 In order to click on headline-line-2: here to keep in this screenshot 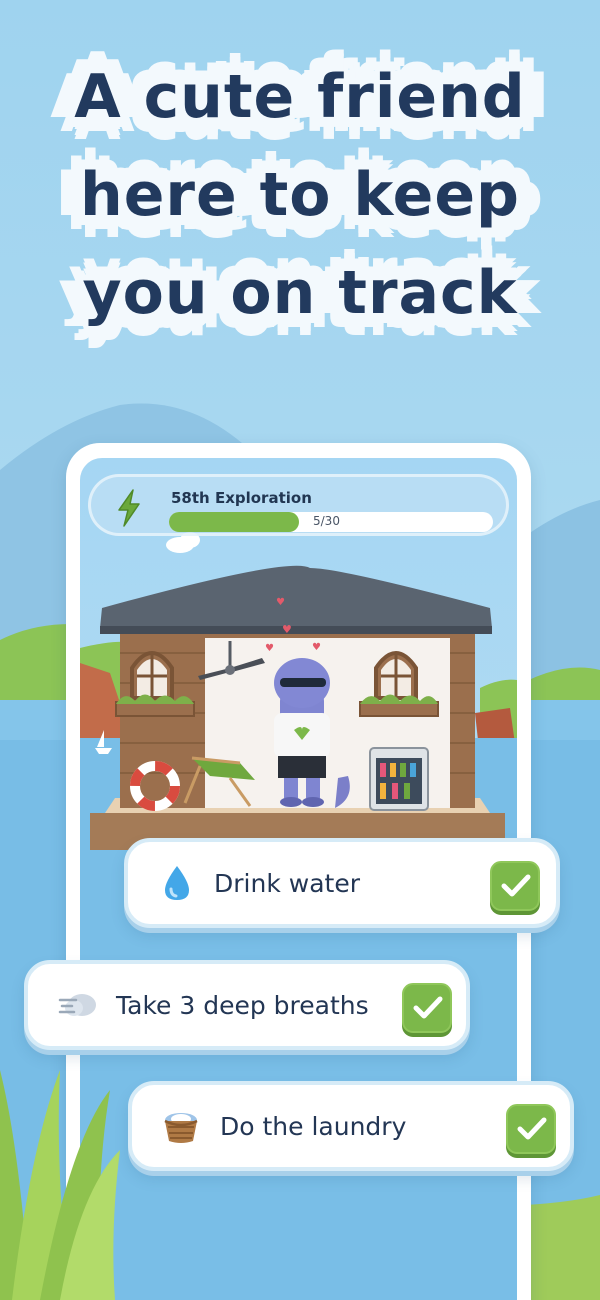, I will do `click(300, 195)`.